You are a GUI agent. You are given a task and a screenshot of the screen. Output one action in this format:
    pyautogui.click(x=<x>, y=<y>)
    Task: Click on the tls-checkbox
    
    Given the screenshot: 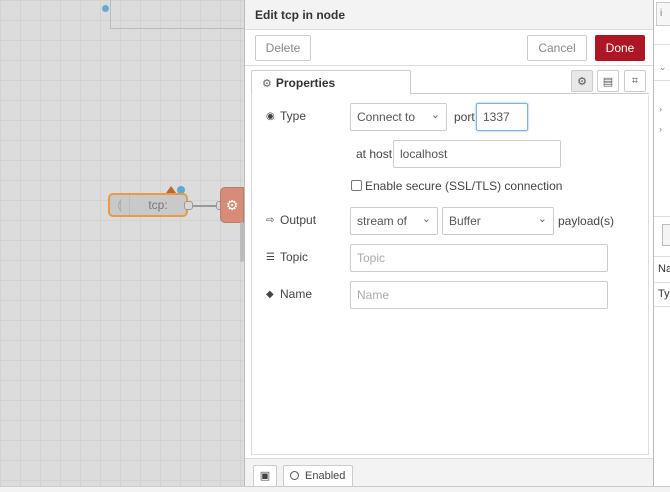 What is the action you would take?
    pyautogui.click(x=356, y=185)
    